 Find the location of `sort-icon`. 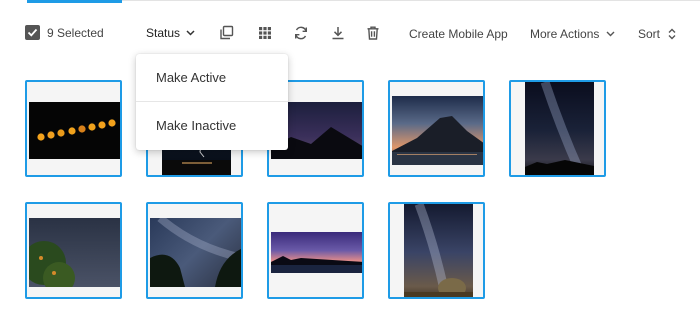

sort-icon is located at coordinates (672, 34).